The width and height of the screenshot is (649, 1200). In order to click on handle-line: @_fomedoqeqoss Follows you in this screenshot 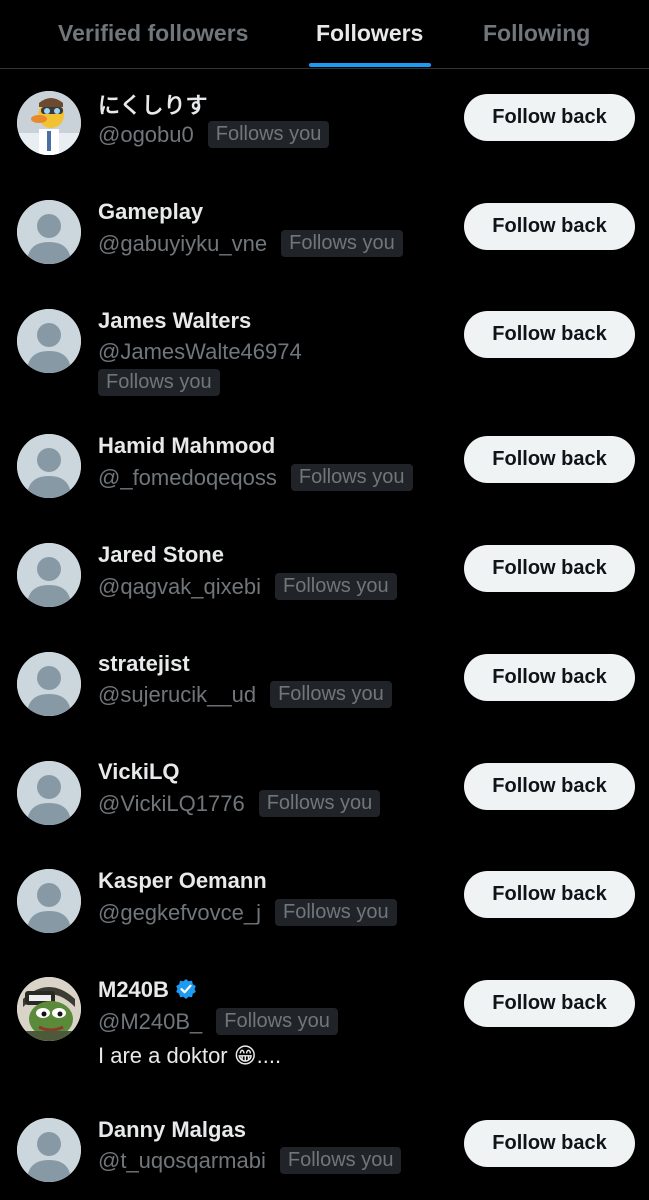, I will do `click(255, 477)`.